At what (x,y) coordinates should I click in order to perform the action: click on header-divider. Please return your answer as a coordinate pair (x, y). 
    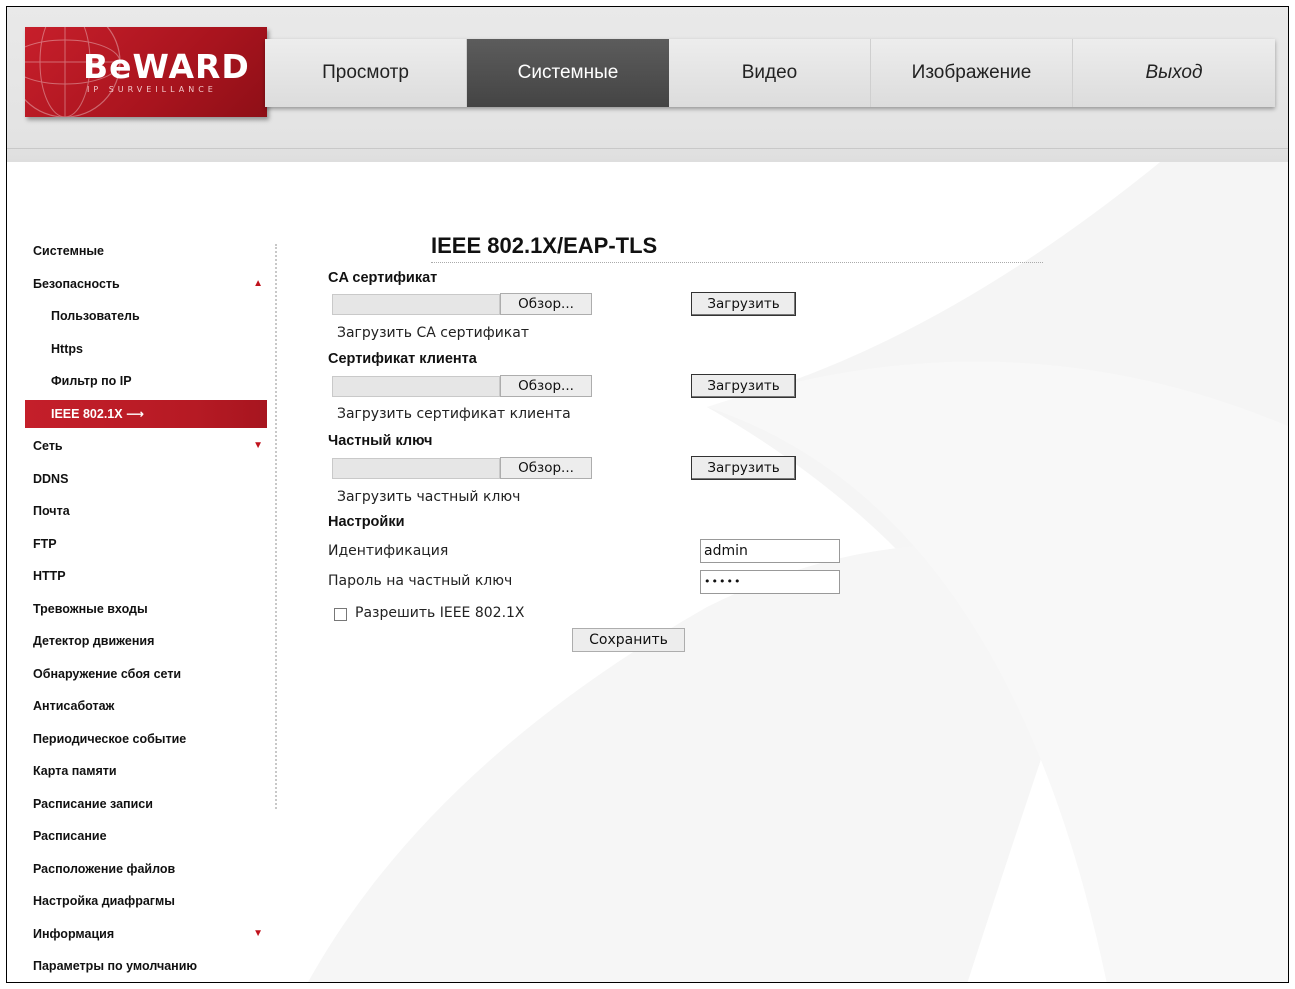
    Looking at the image, I should click on (647, 148).